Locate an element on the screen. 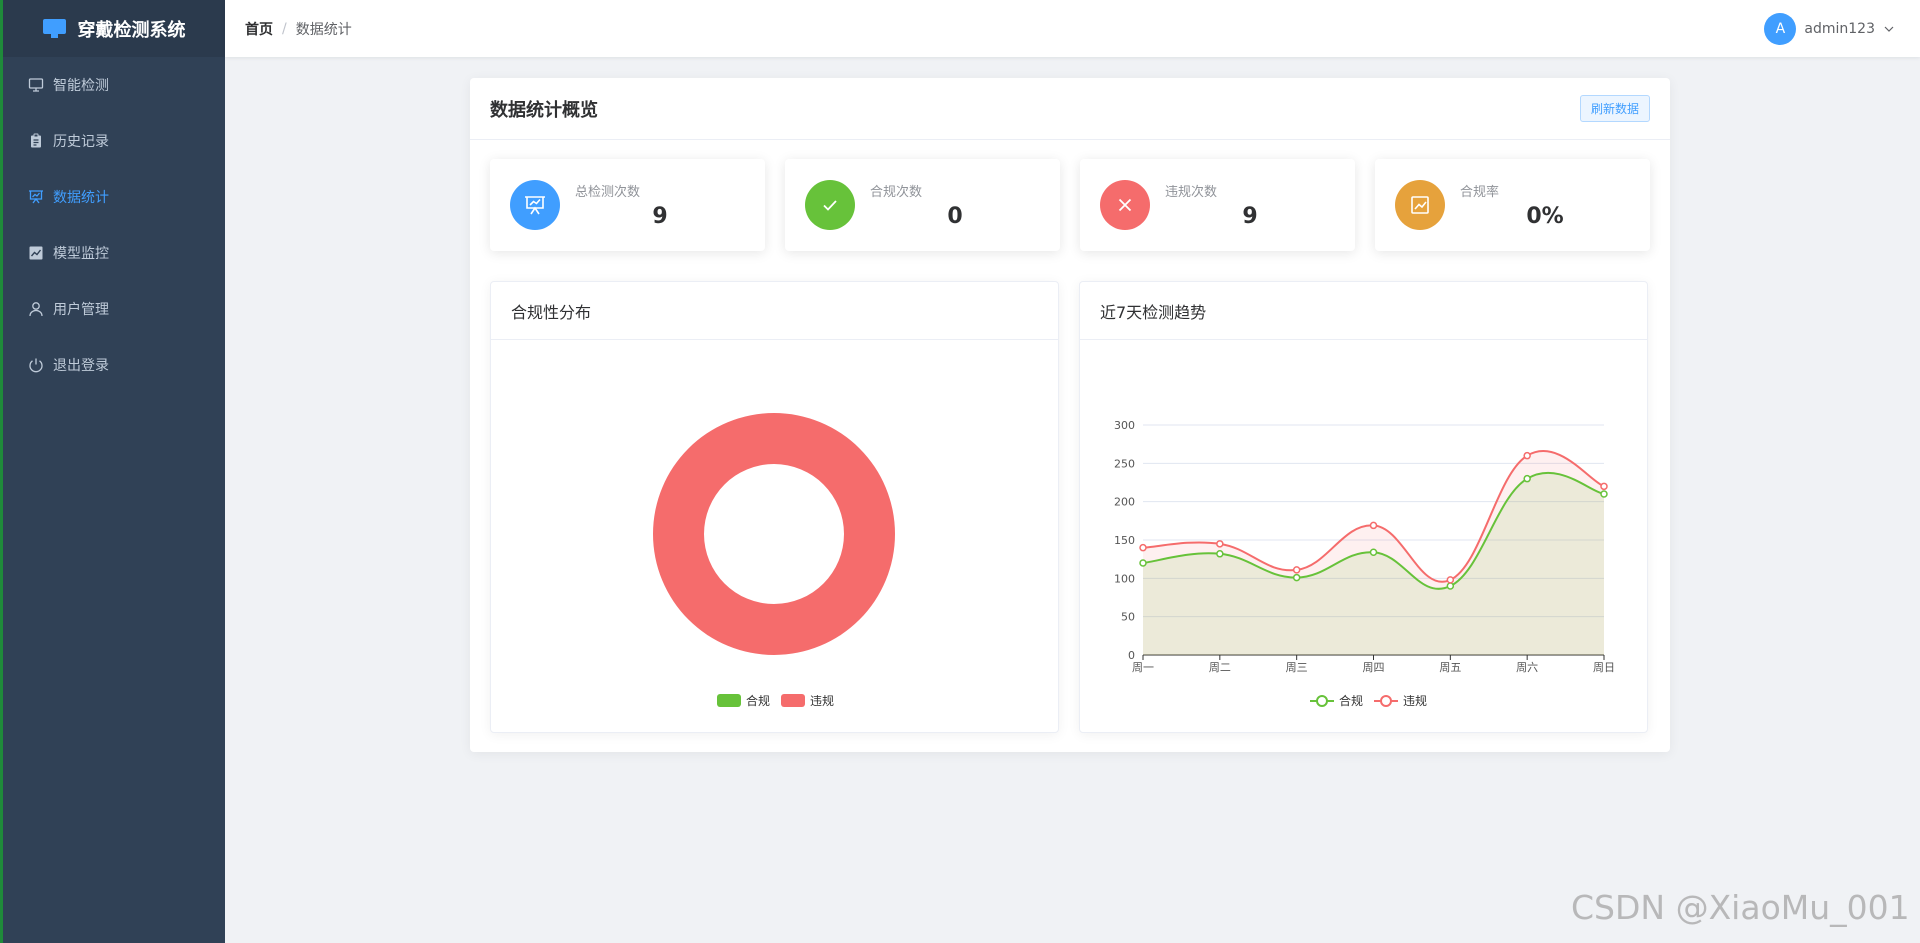 The width and height of the screenshot is (1920, 943). user-icon is located at coordinates (36, 309).